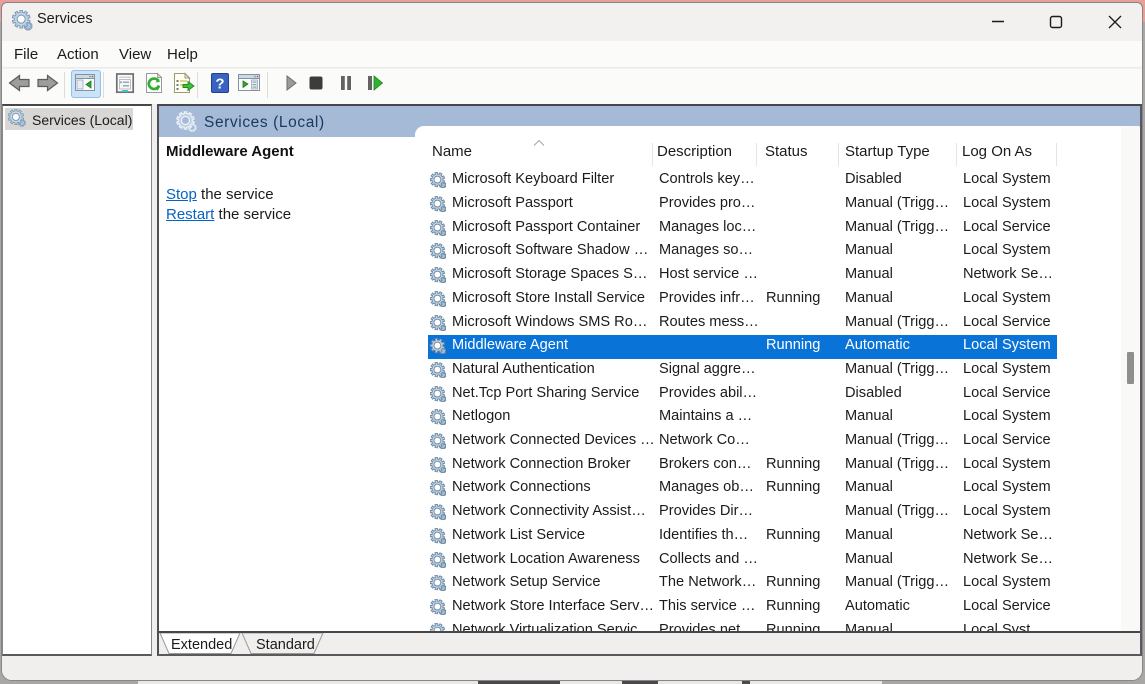  I want to click on svg-text: Standard, so click(285, 645).